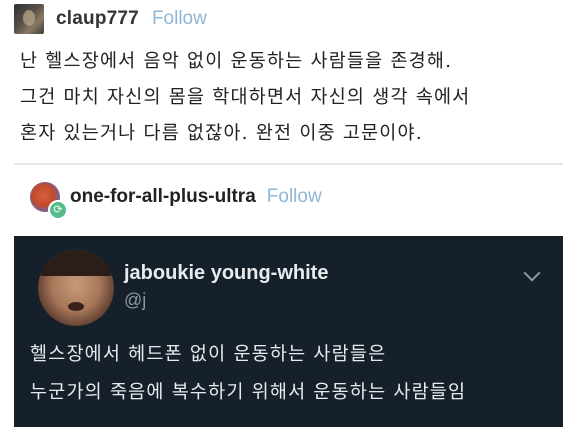 This screenshot has height=427, width=573. I want to click on user-avatar-icon: ⟳, so click(49, 201).